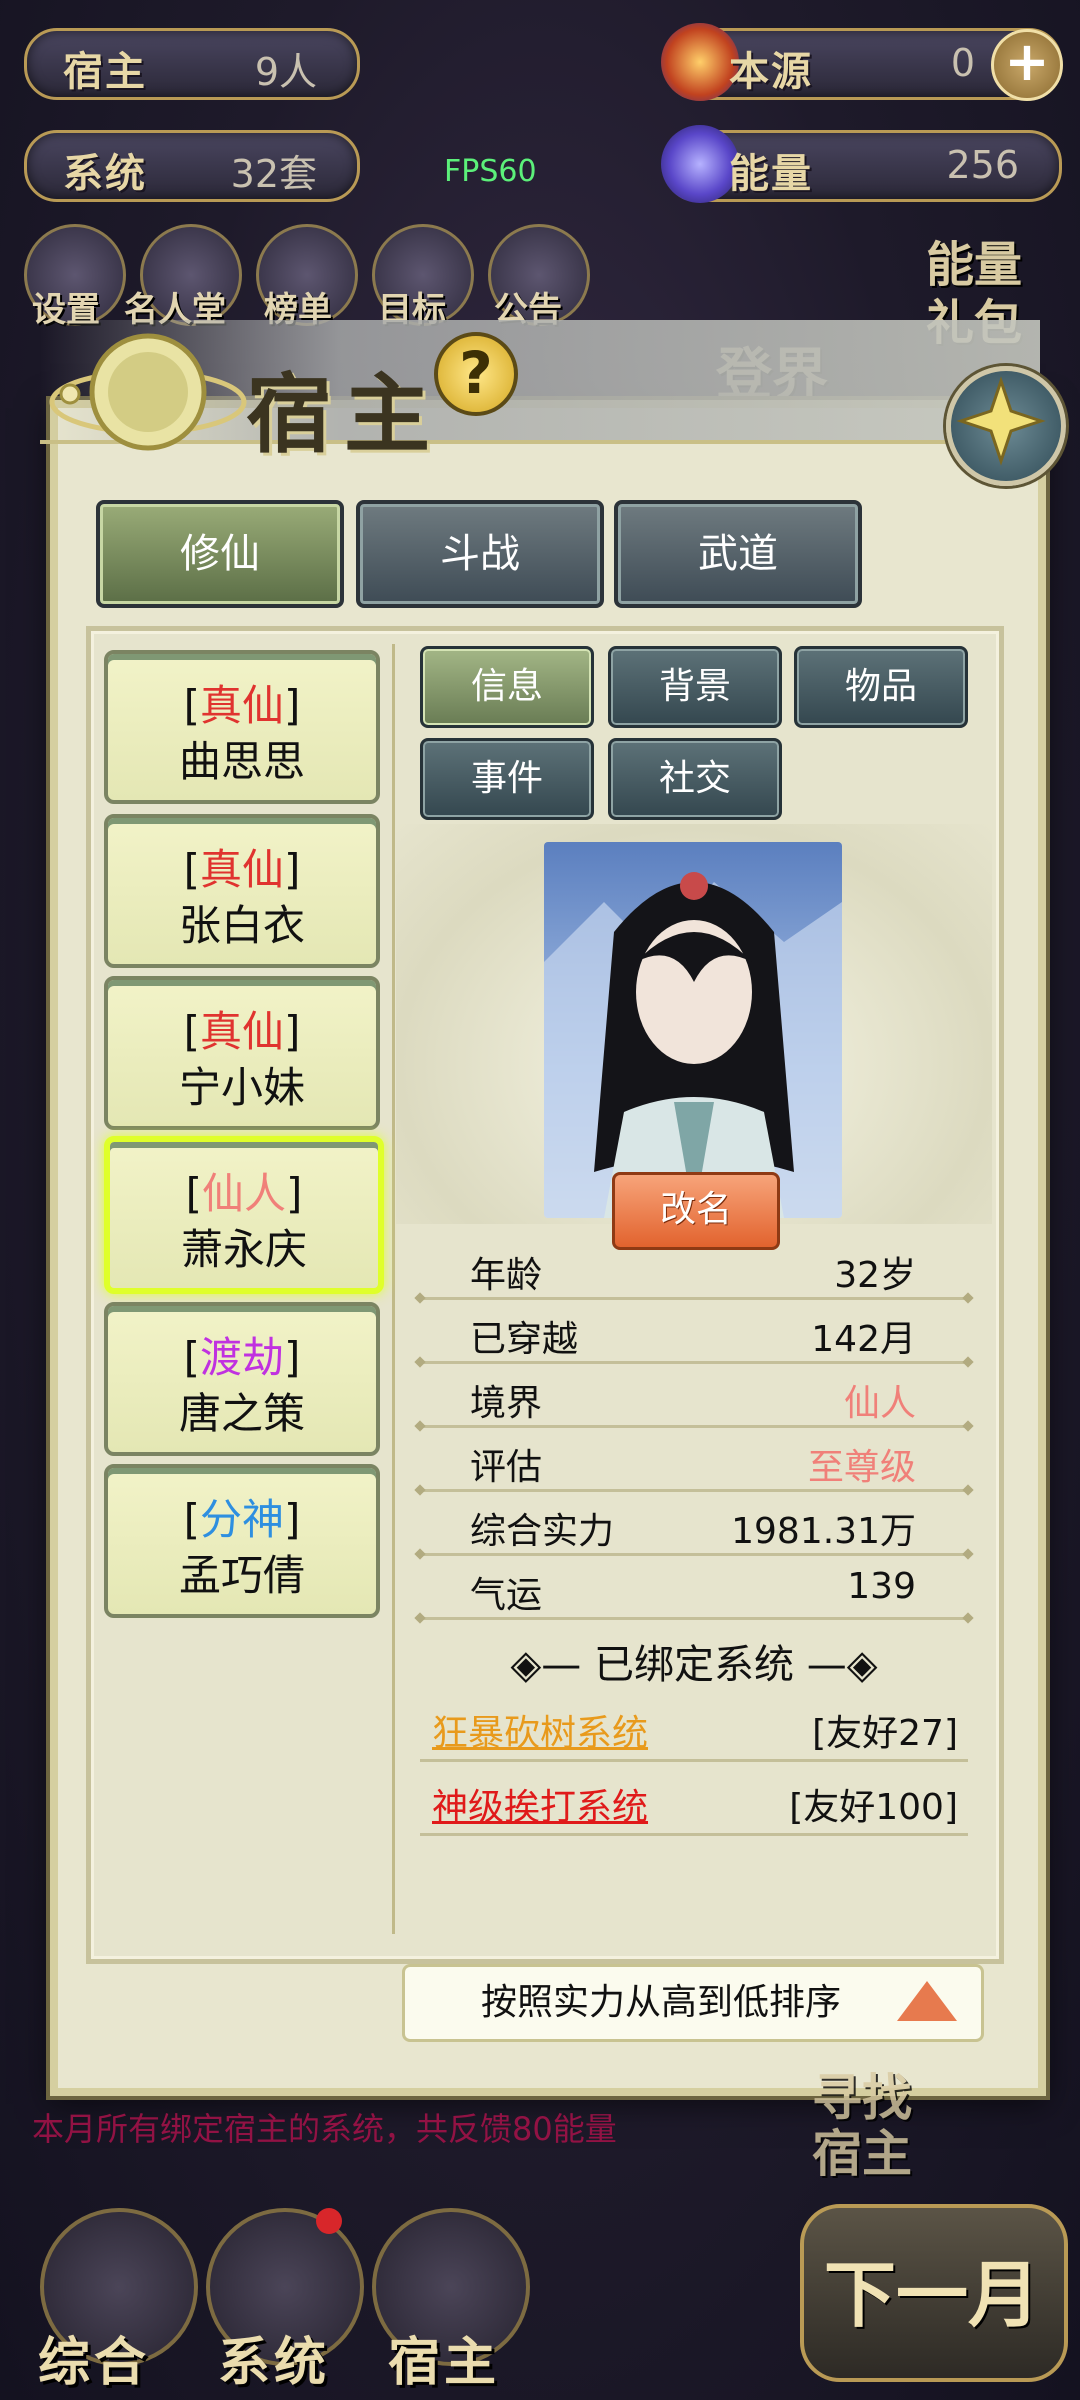 This screenshot has width=1080, height=2400. What do you see at coordinates (694, 1525) in the screenshot?
I see `info-row-power: 综合实力 1981.31万` at bounding box center [694, 1525].